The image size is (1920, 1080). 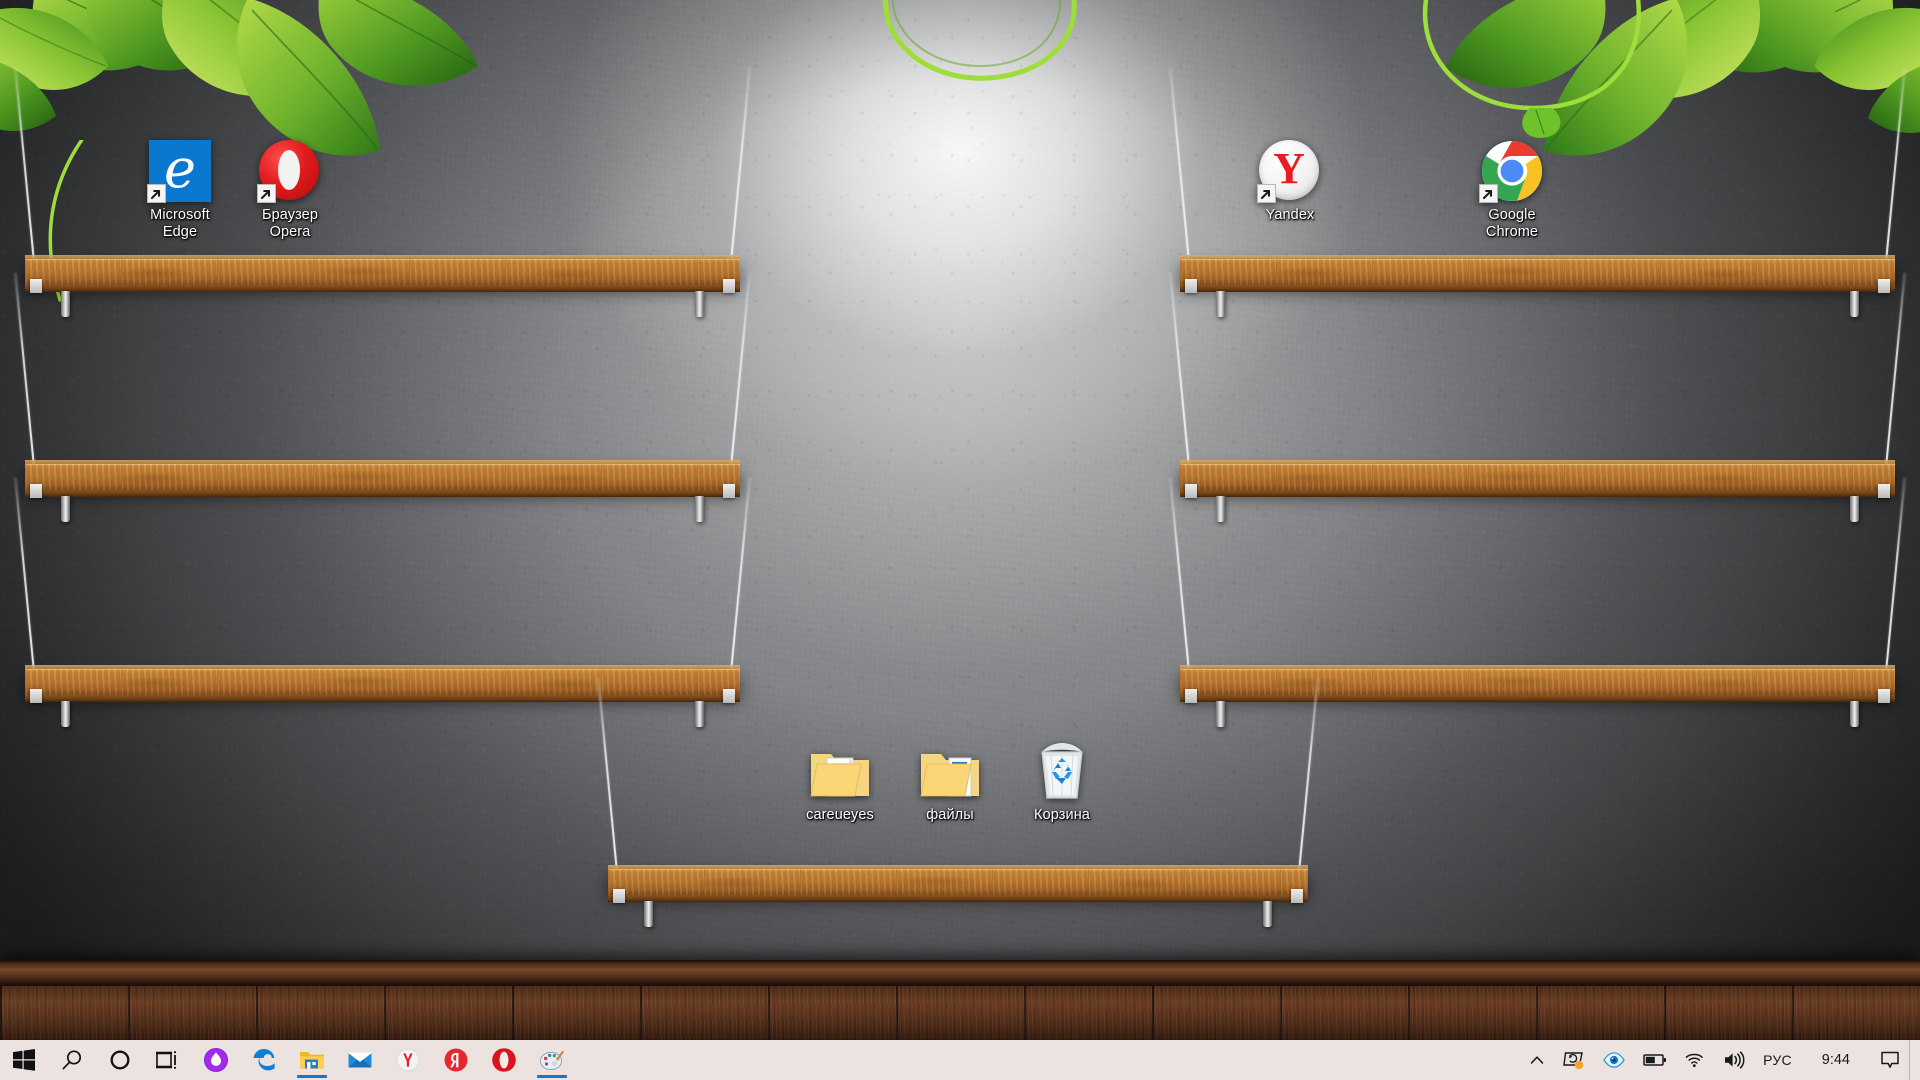 I want to click on sync-status-button, so click(x=1574, y=1060).